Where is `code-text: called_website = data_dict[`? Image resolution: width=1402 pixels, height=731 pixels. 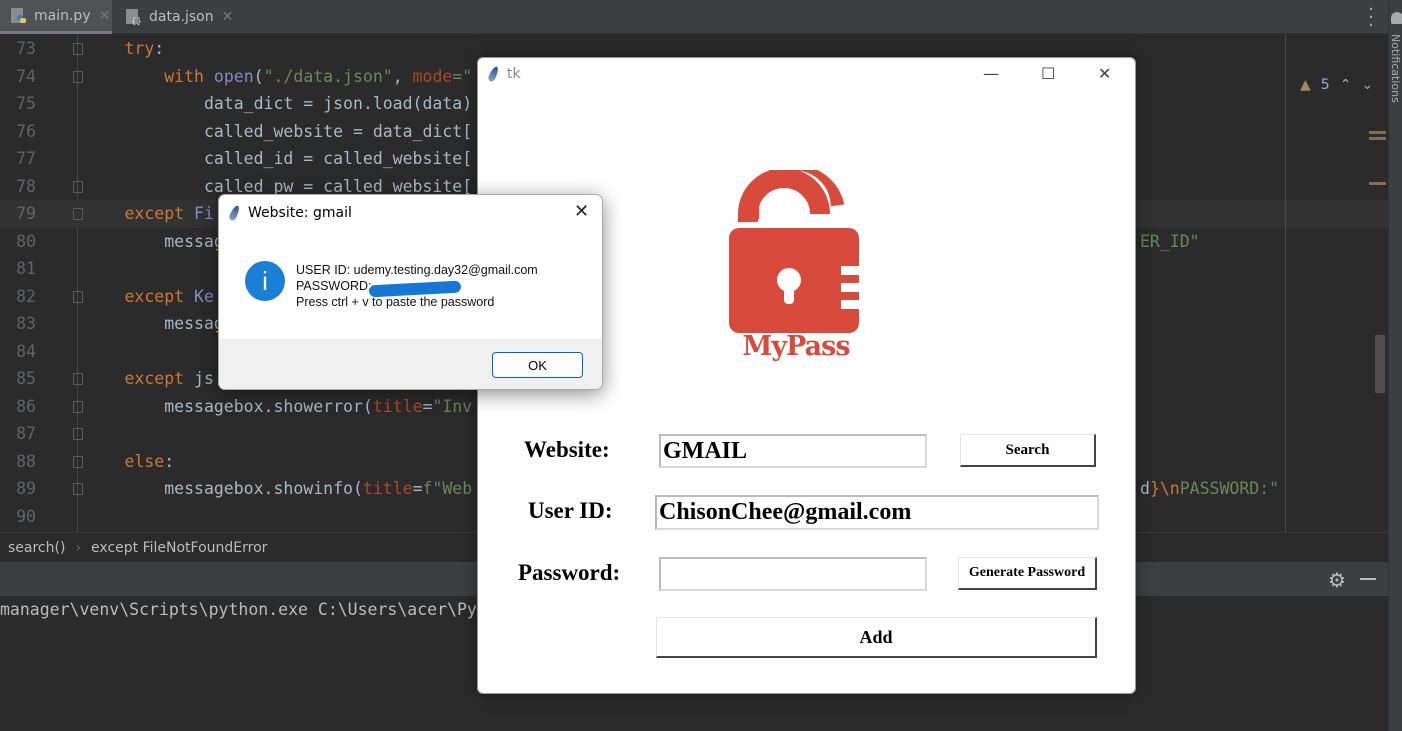
code-text: called_website = data_dict[ is located at coordinates (258, 132).